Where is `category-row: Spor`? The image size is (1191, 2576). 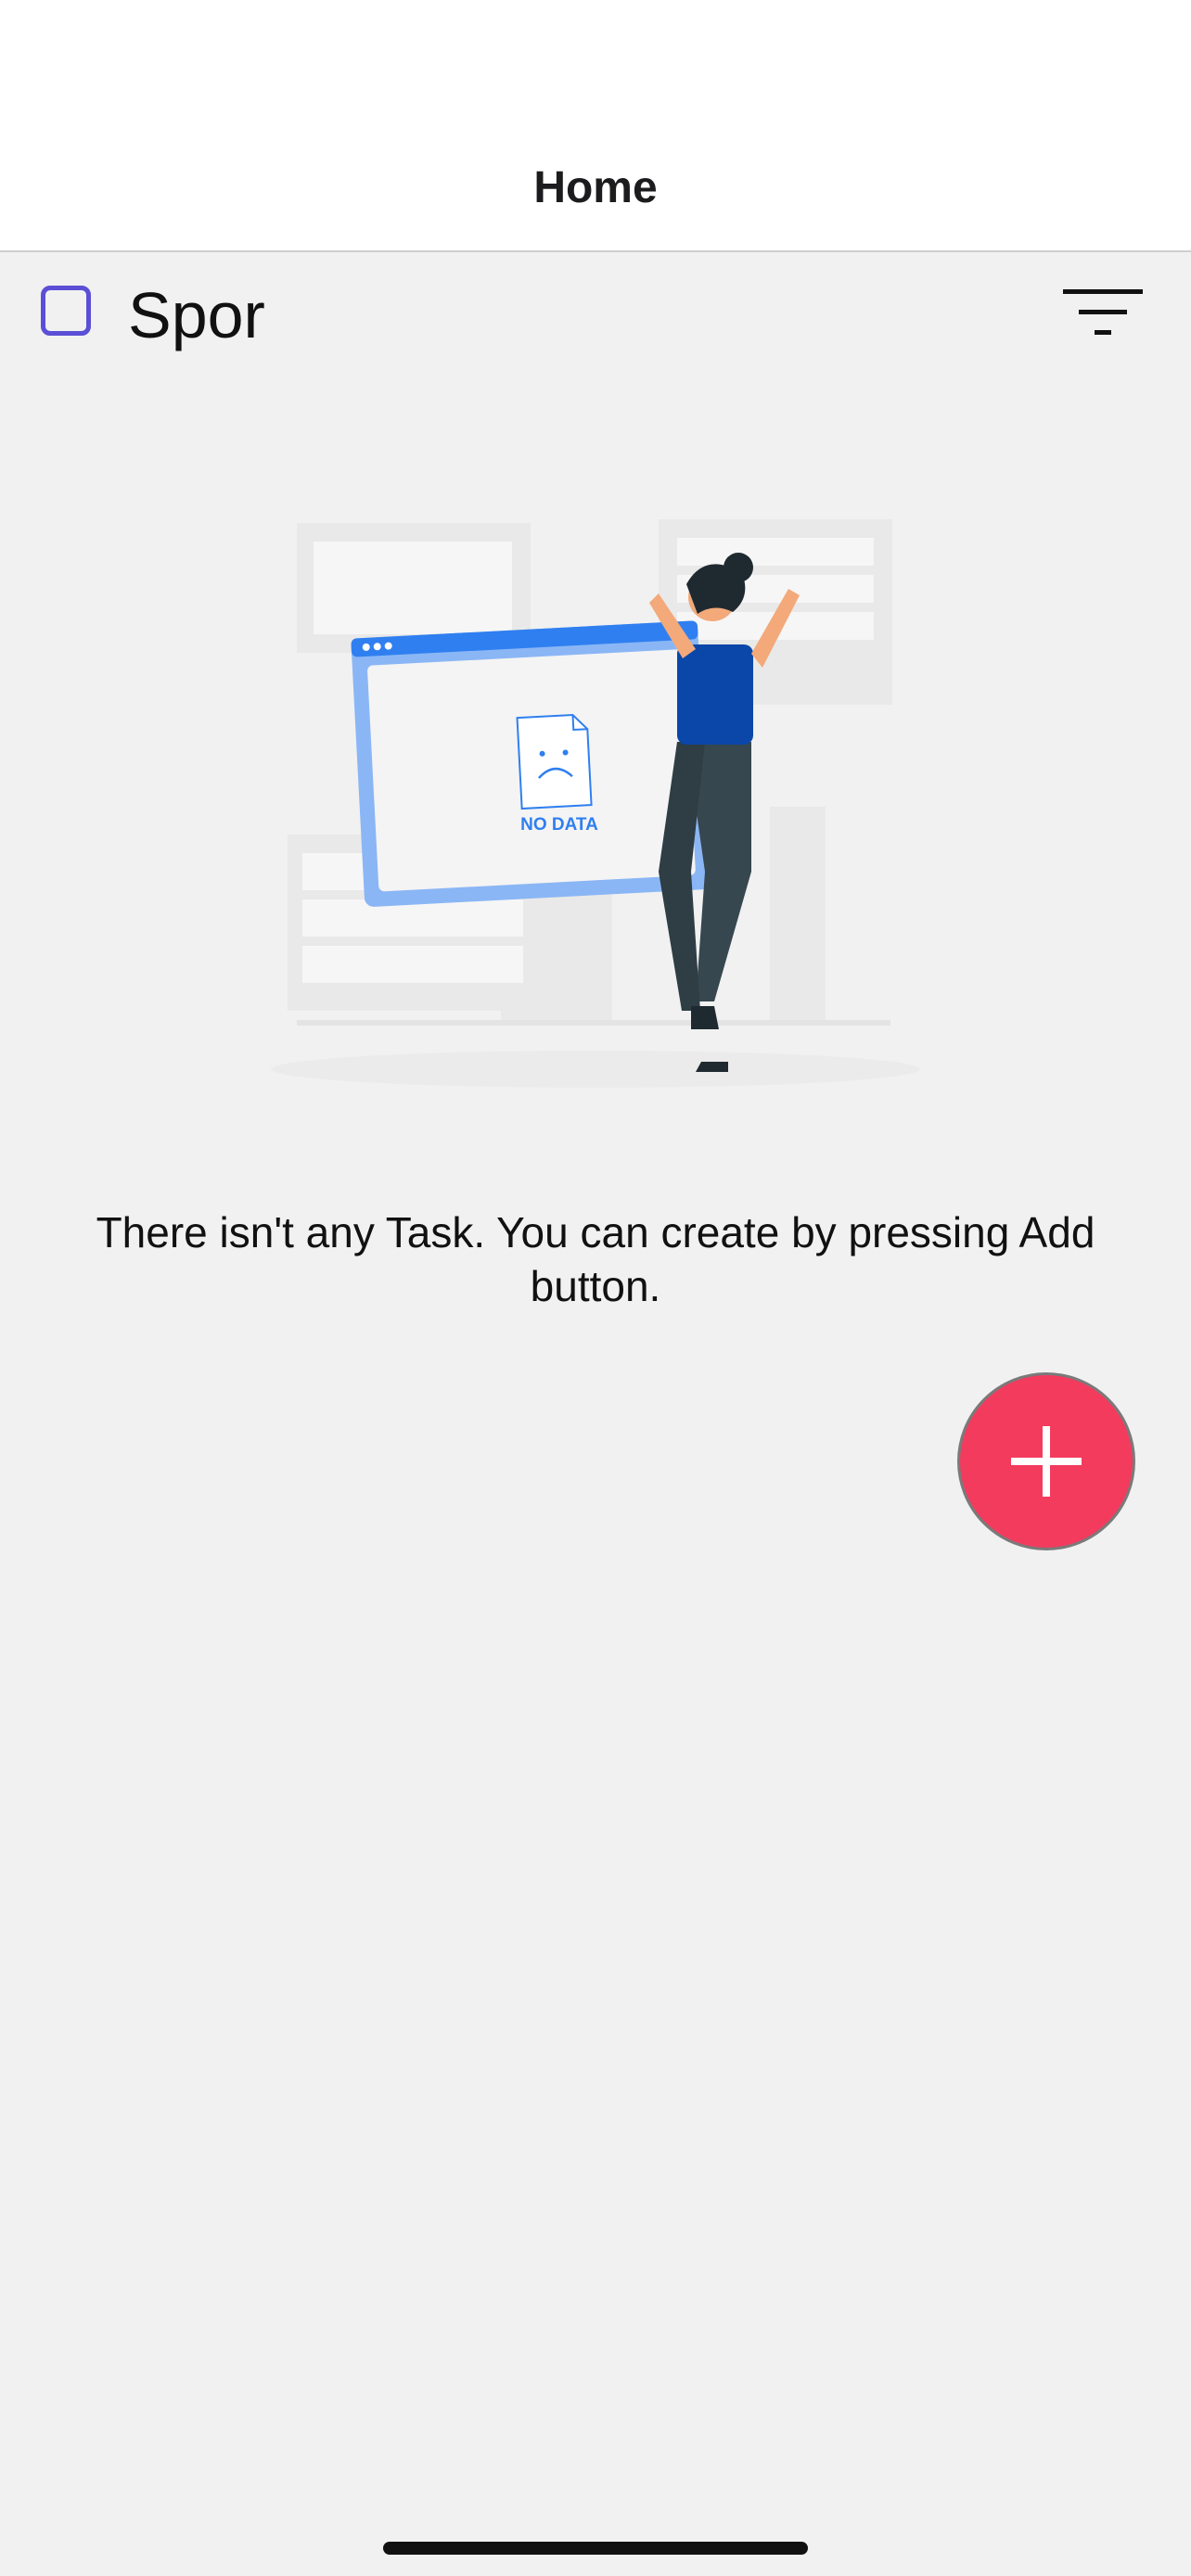
category-row: Spor is located at coordinates (595, 317).